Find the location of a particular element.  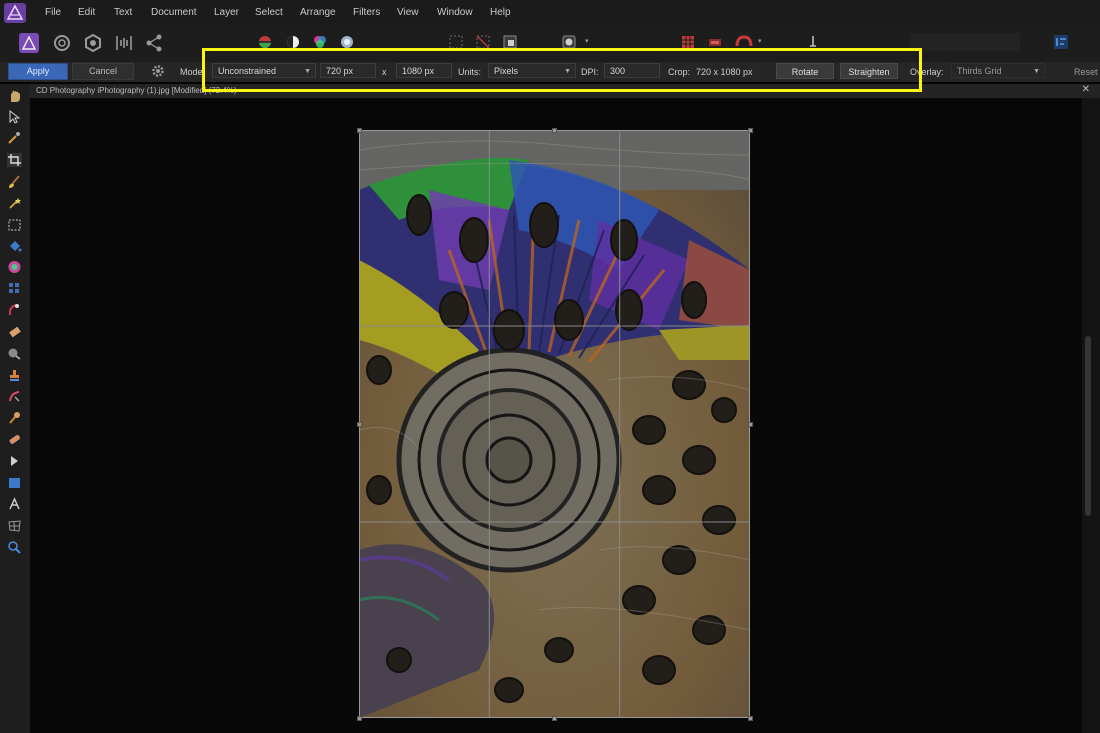

zoom-tool-icon is located at coordinates (14, 547).